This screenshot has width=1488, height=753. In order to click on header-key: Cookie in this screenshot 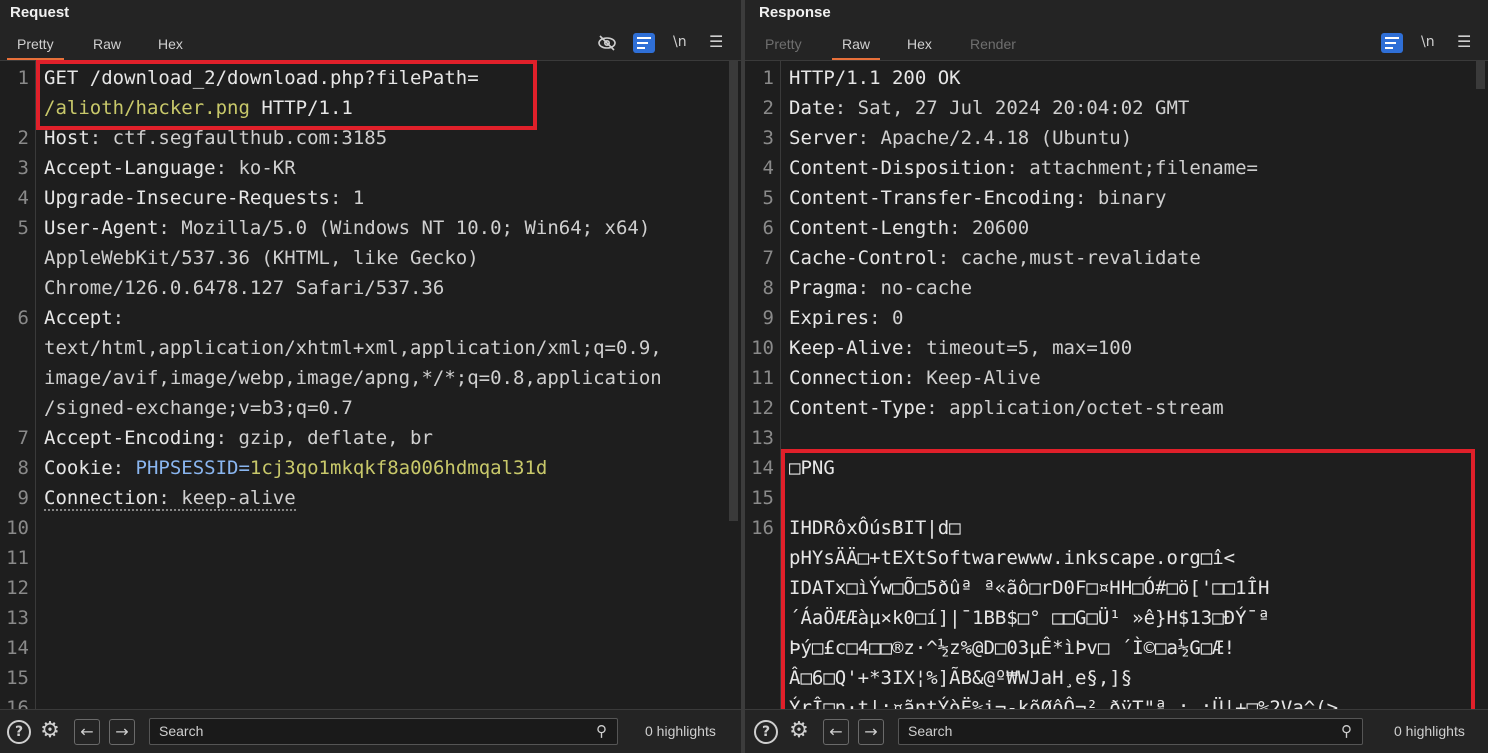, I will do `click(78, 468)`.